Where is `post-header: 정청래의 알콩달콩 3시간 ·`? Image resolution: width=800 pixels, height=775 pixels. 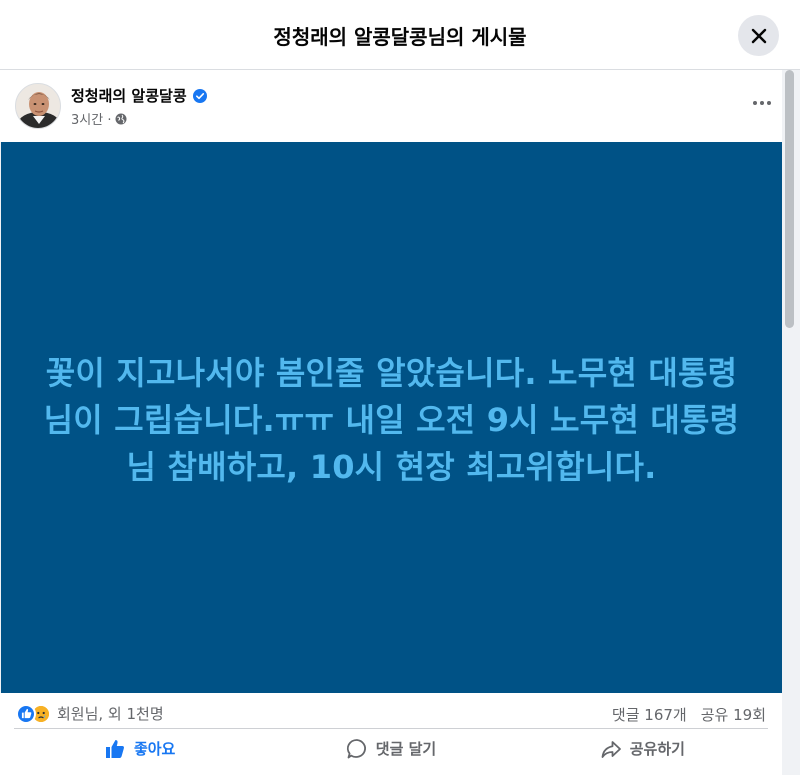 post-header: 정청래의 알콩달콩 3시간 · is located at coordinates (391, 106).